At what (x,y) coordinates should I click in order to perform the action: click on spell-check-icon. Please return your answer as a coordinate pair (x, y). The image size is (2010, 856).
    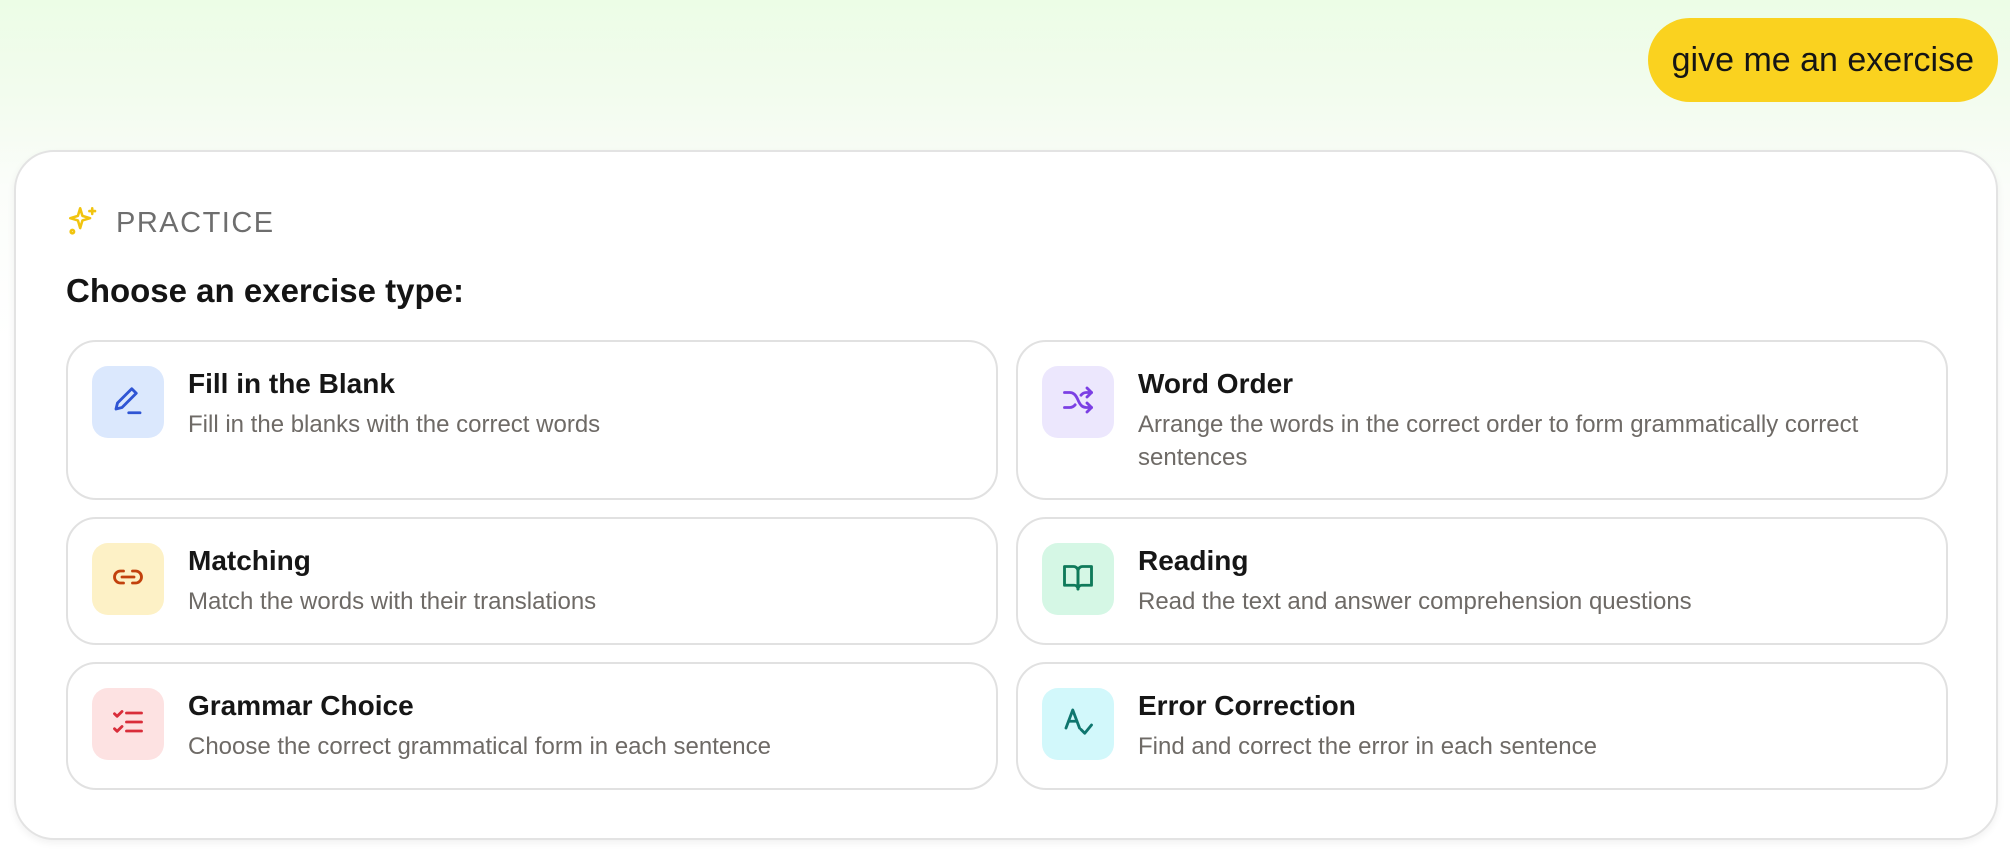
    Looking at the image, I should click on (1078, 724).